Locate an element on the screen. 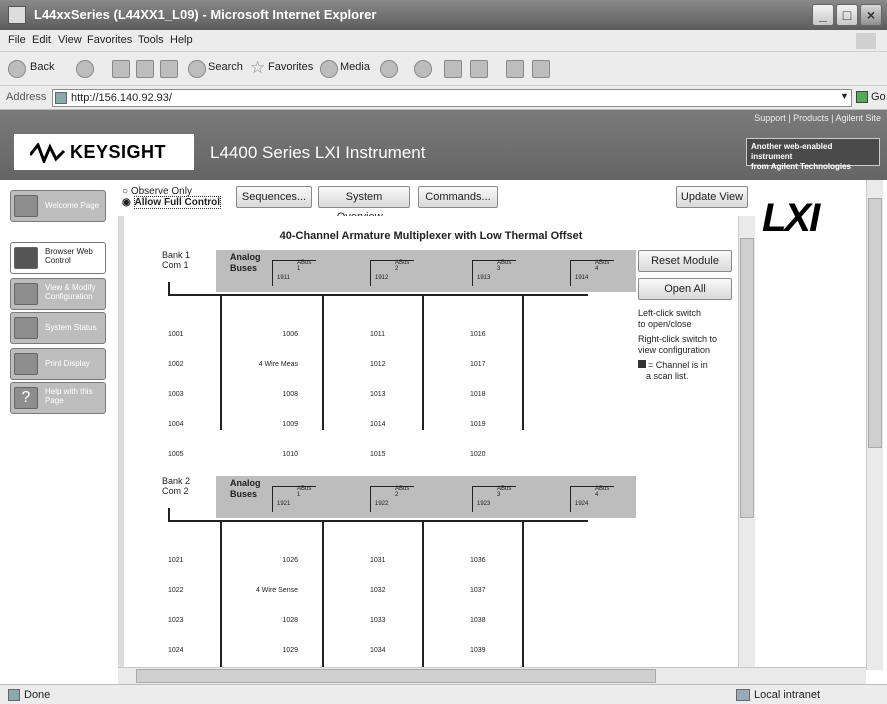 Image resolution: width=887 pixels, height=704 pixels. sidebar-item-browser-web-control: Browser Web Control is located at coordinates (58, 258).